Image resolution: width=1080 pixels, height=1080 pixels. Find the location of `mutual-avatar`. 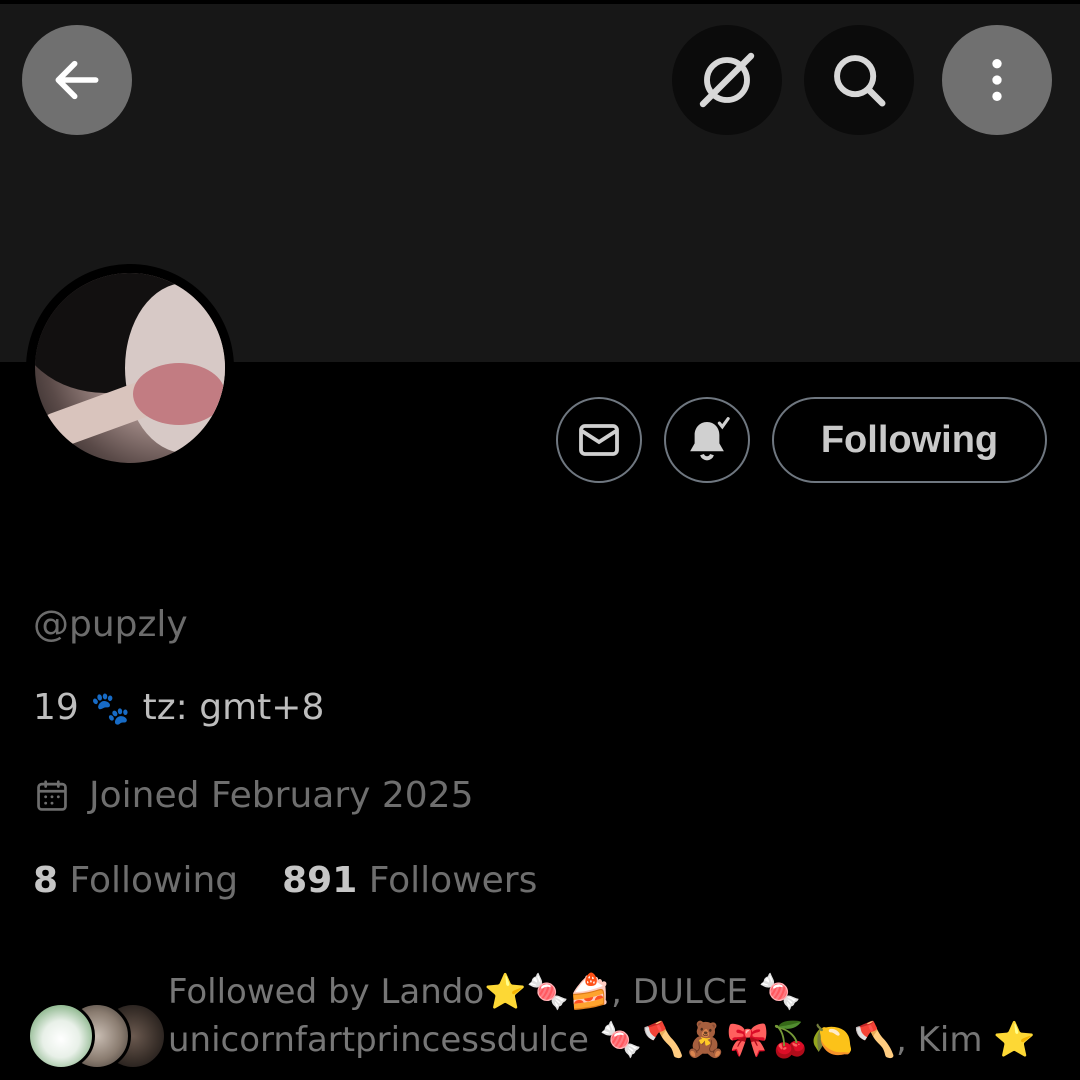

mutual-avatar is located at coordinates (61, 1036).